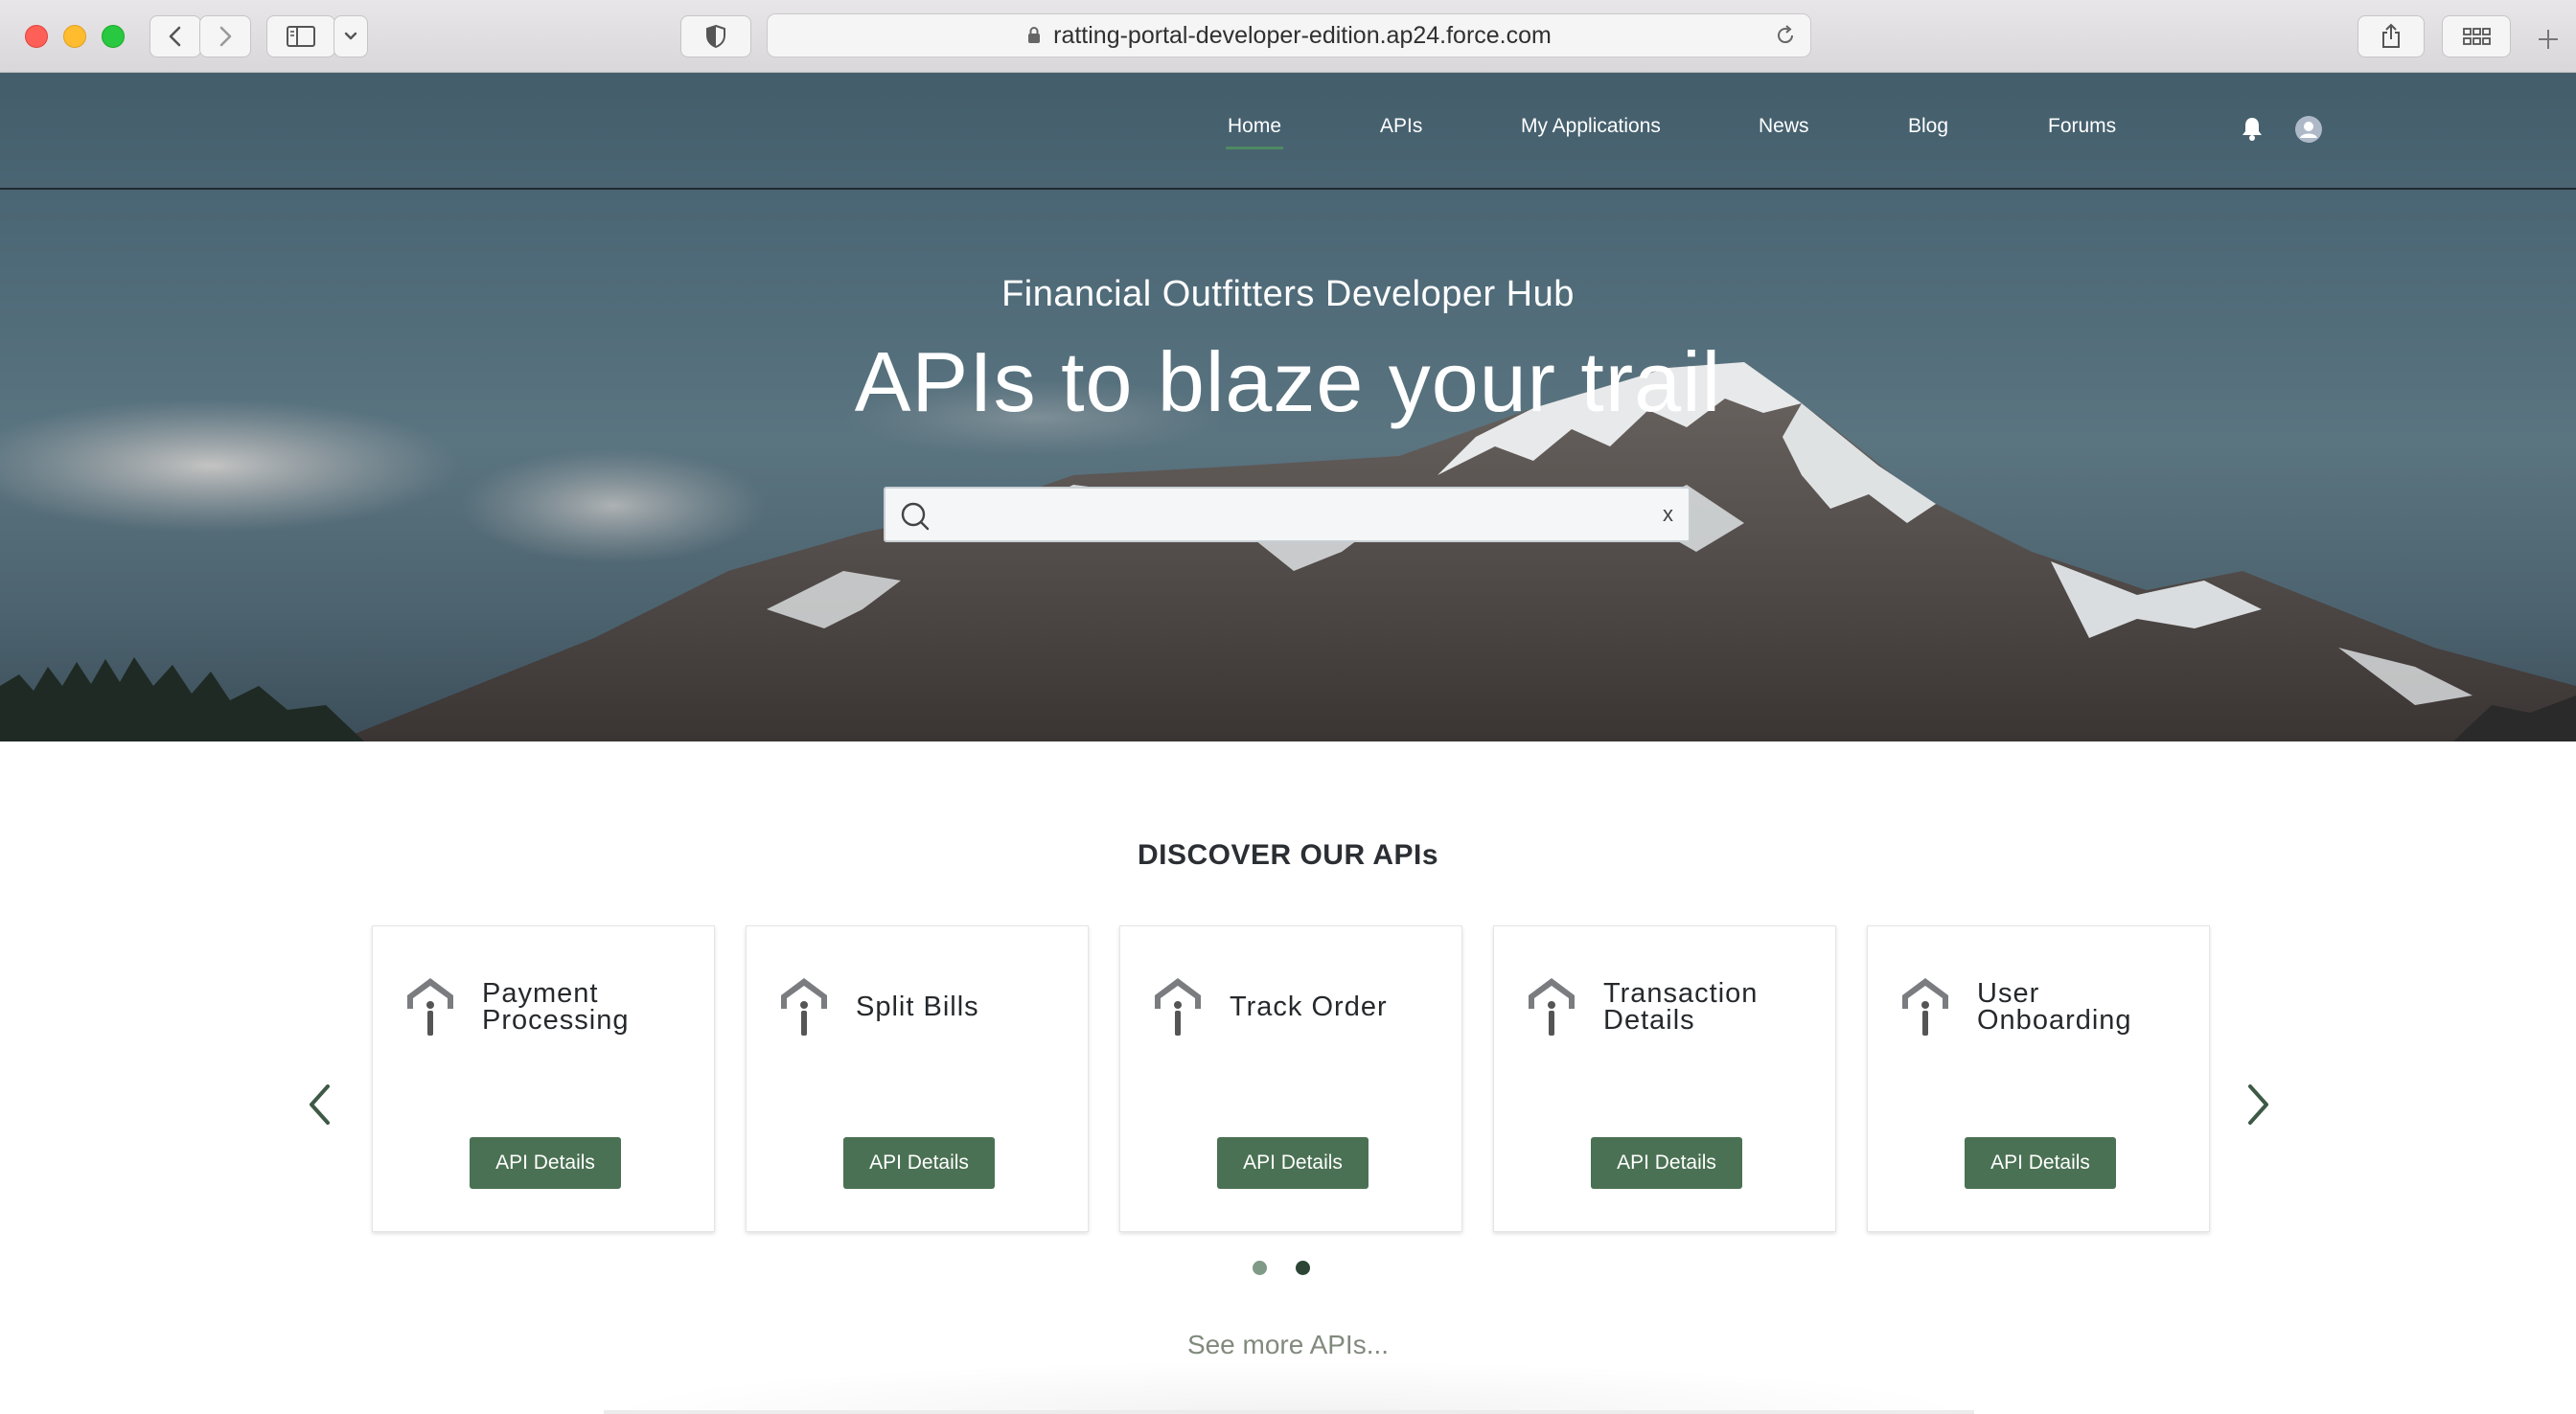  Describe the element at coordinates (319, 1105) in the screenshot. I see `carousel-prev-arrow-icon` at that location.